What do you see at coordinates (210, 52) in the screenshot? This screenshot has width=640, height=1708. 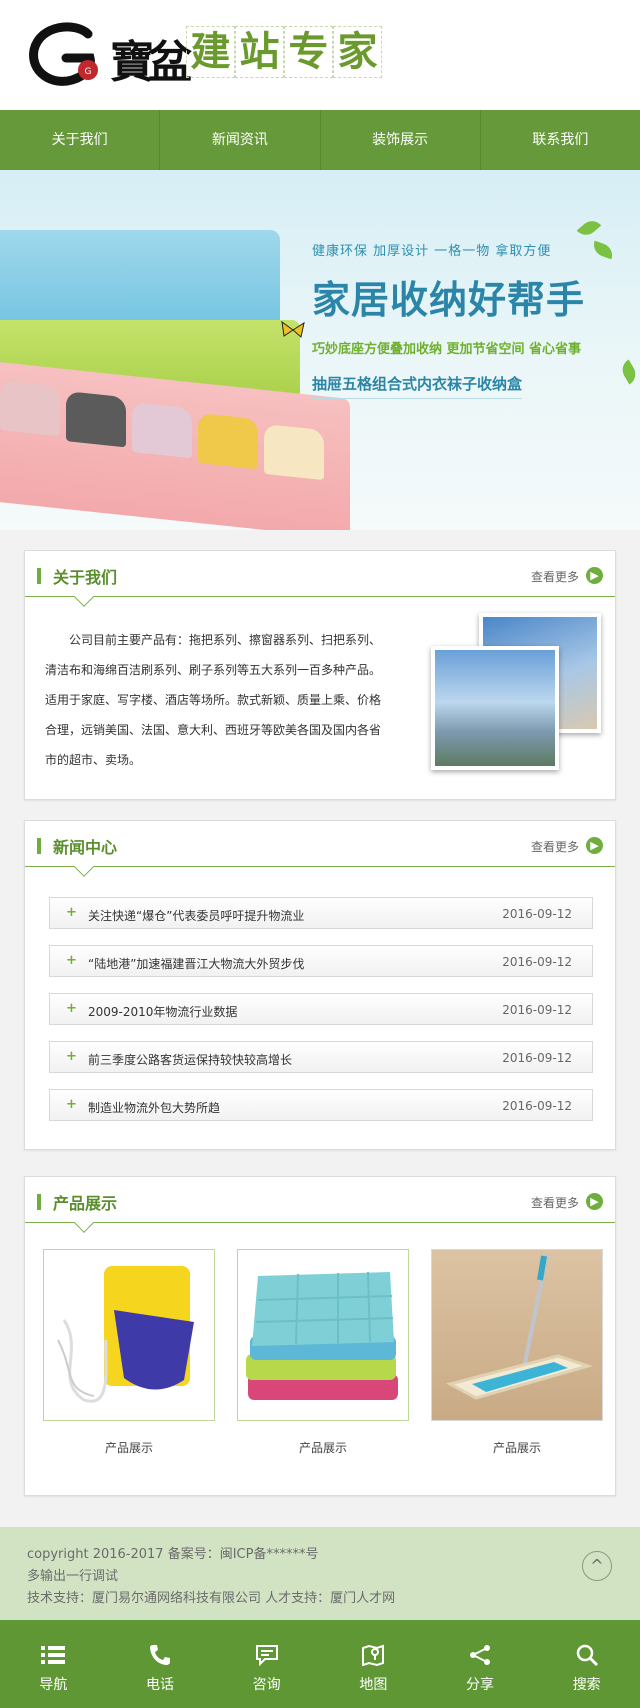 I see `logo-title-char: 建` at bounding box center [210, 52].